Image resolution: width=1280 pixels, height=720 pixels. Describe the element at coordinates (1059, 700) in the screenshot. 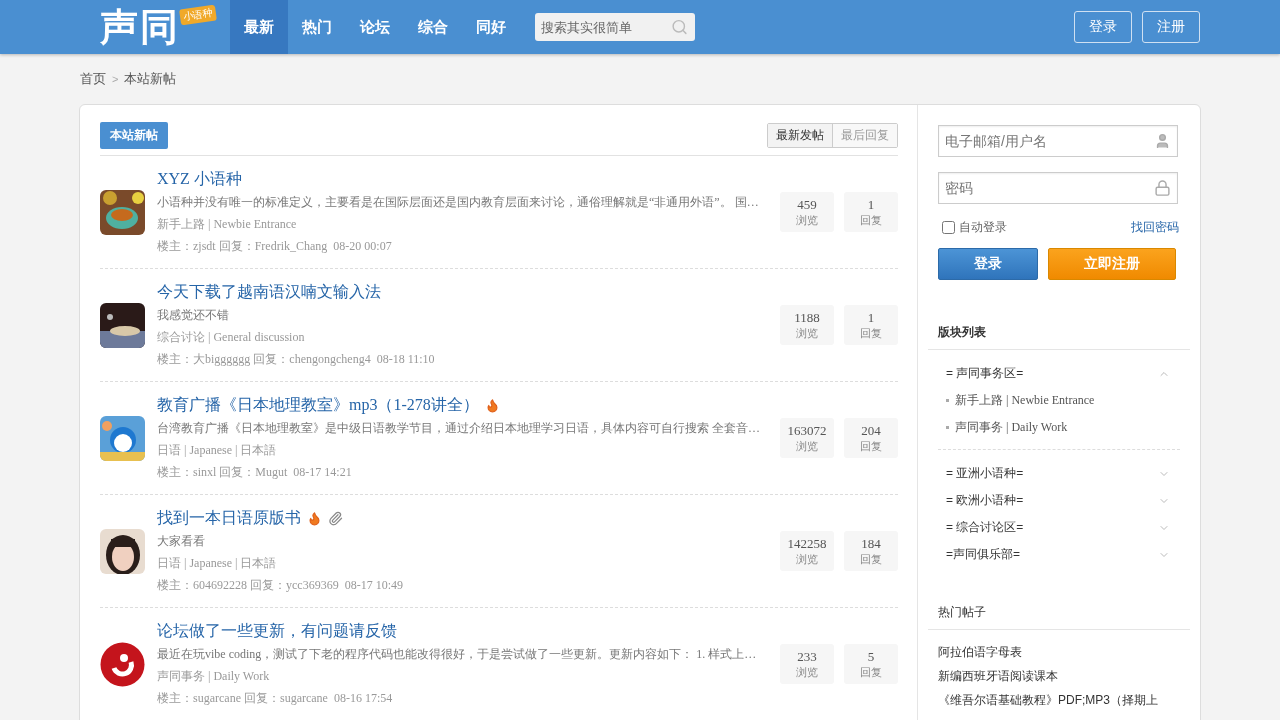

I see `hot-post-link: 《维吾尔语基础教程》PDF;MP3（择期上` at that location.